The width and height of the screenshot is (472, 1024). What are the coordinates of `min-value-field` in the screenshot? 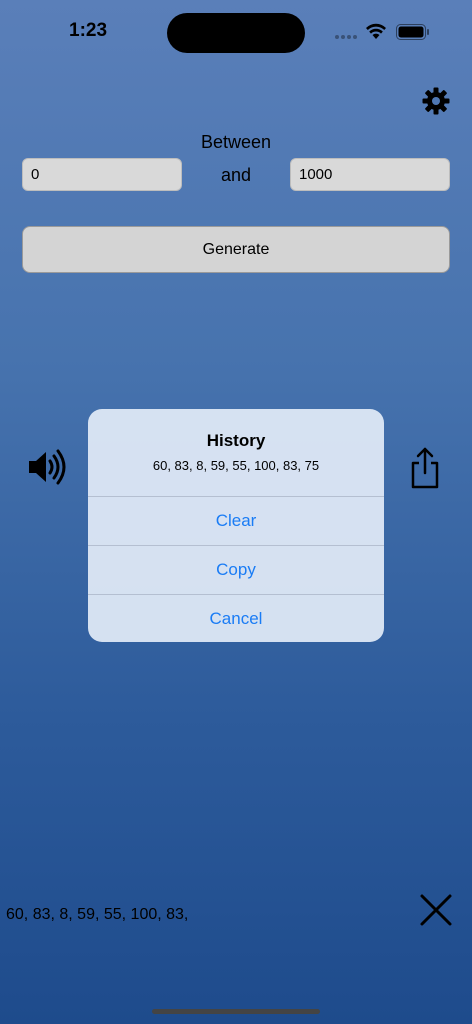 It's located at (102, 174).